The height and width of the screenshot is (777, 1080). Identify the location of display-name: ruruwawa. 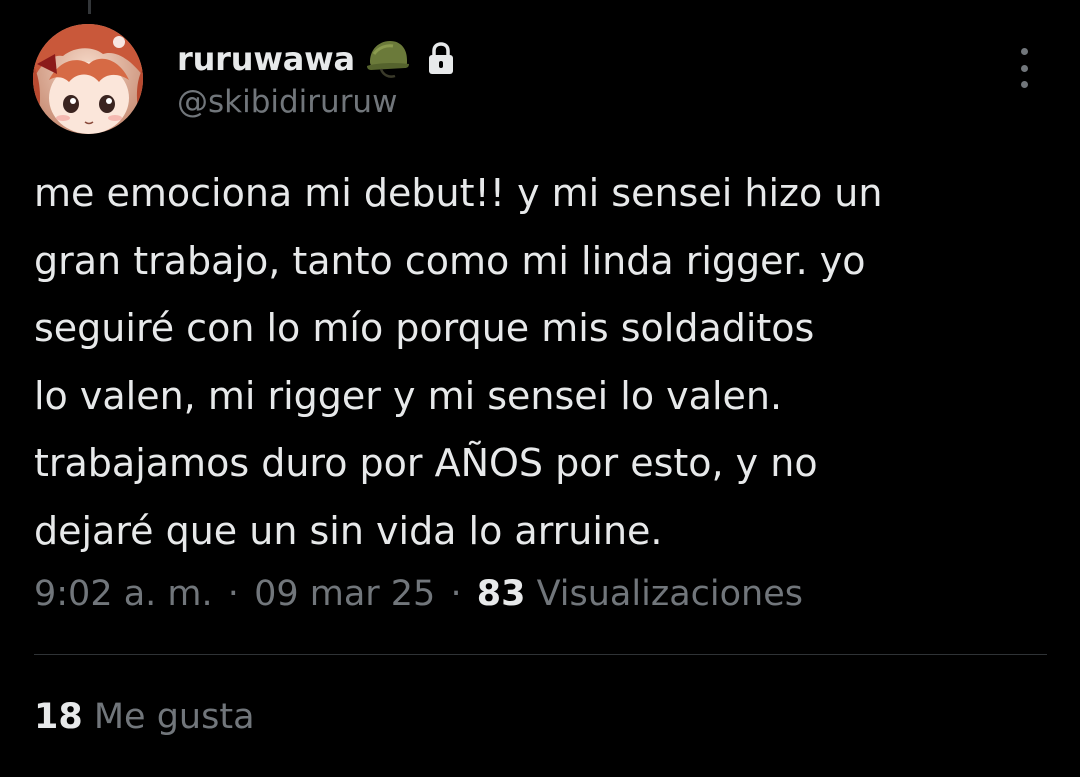
(266, 59).